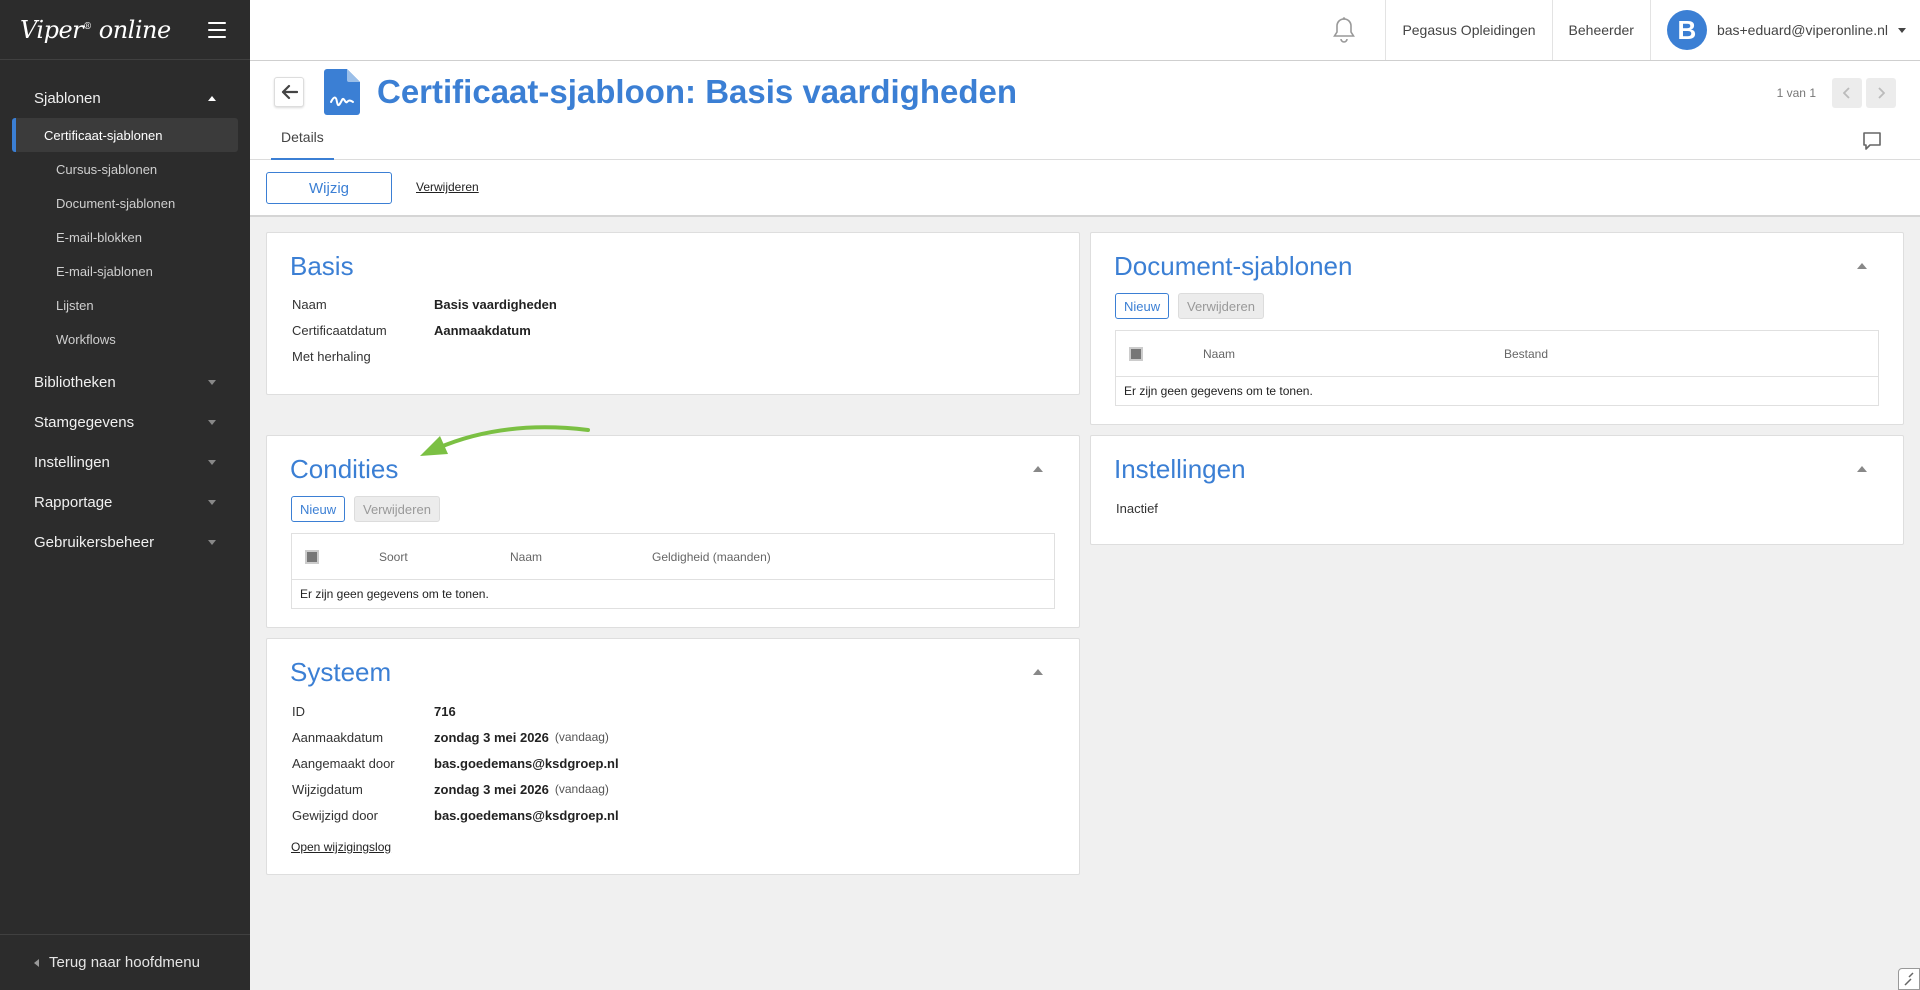 Image resolution: width=1920 pixels, height=990 pixels. What do you see at coordinates (302, 144) in the screenshot?
I see `tab-details: Details` at bounding box center [302, 144].